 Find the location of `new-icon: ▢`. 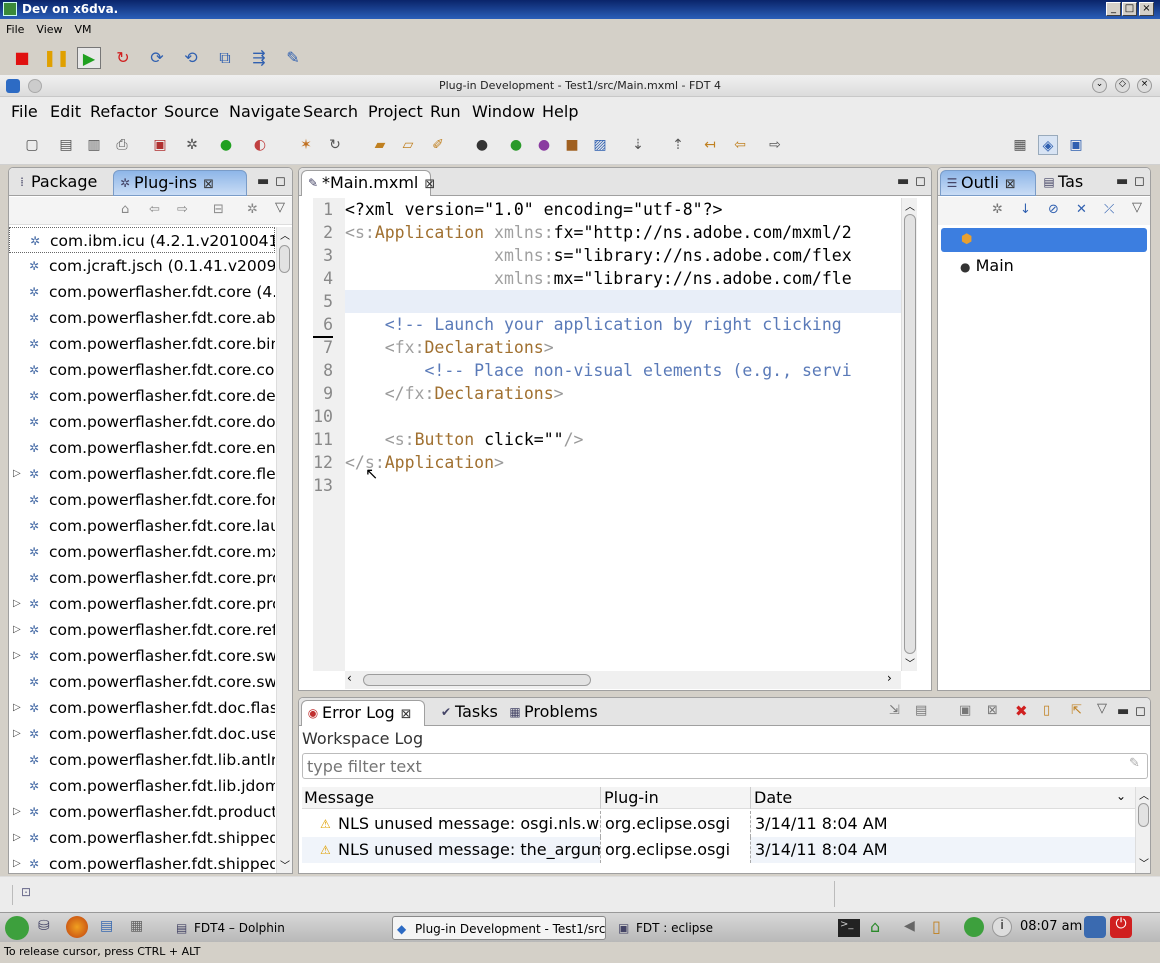

new-icon: ▢ is located at coordinates (32, 145).